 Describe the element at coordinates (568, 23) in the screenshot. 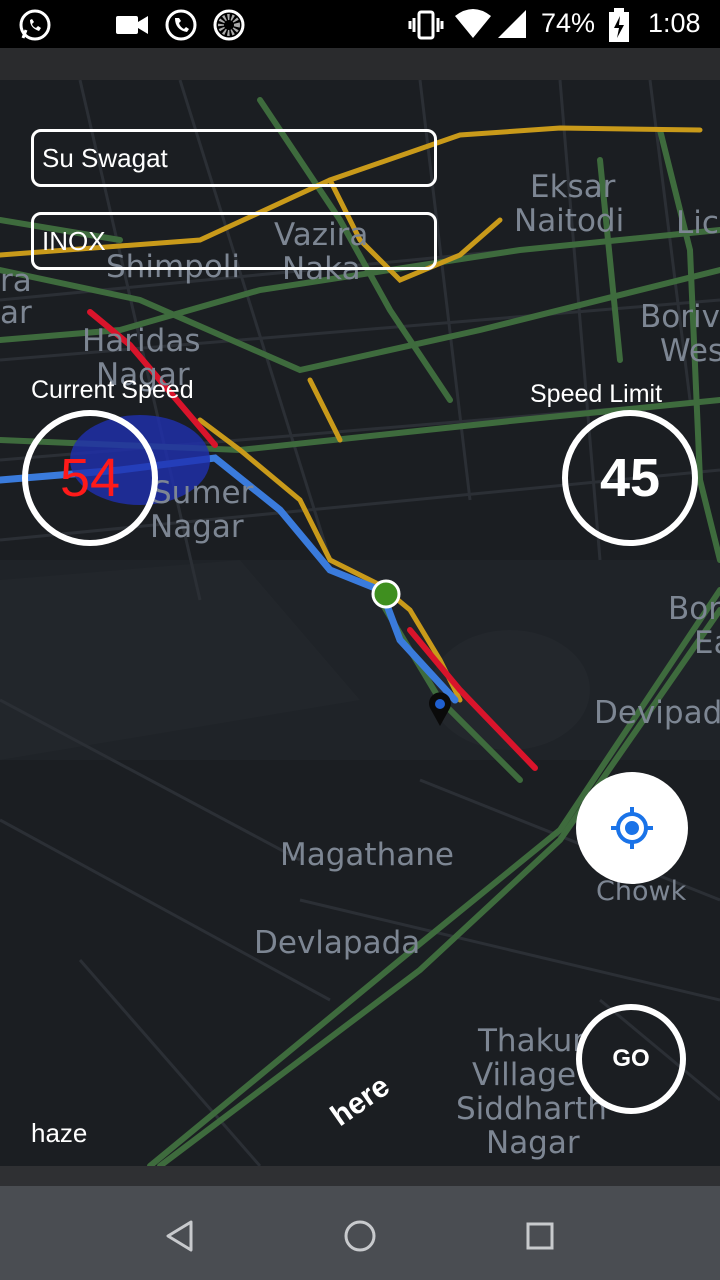

I see `battery-percent: 74%` at that location.